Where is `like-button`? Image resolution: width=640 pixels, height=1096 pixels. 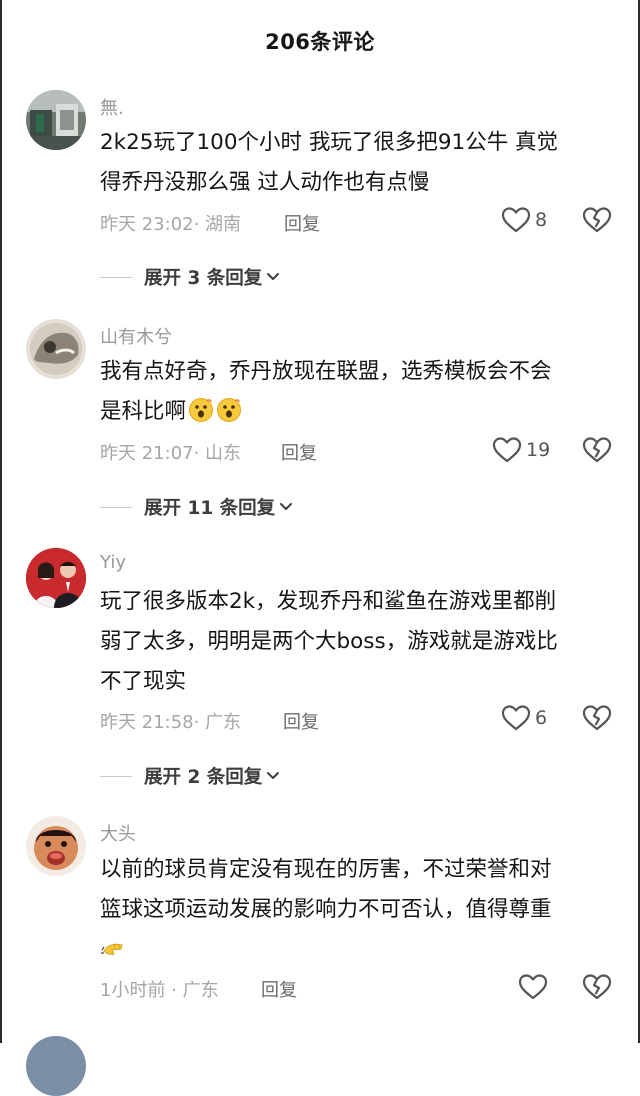 like-button is located at coordinates (533, 987).